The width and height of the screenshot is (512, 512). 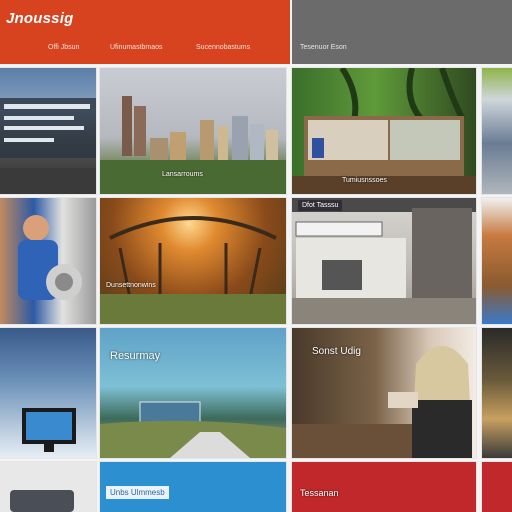 I want to click on tile-phone-call, so click(x=48, y=261).